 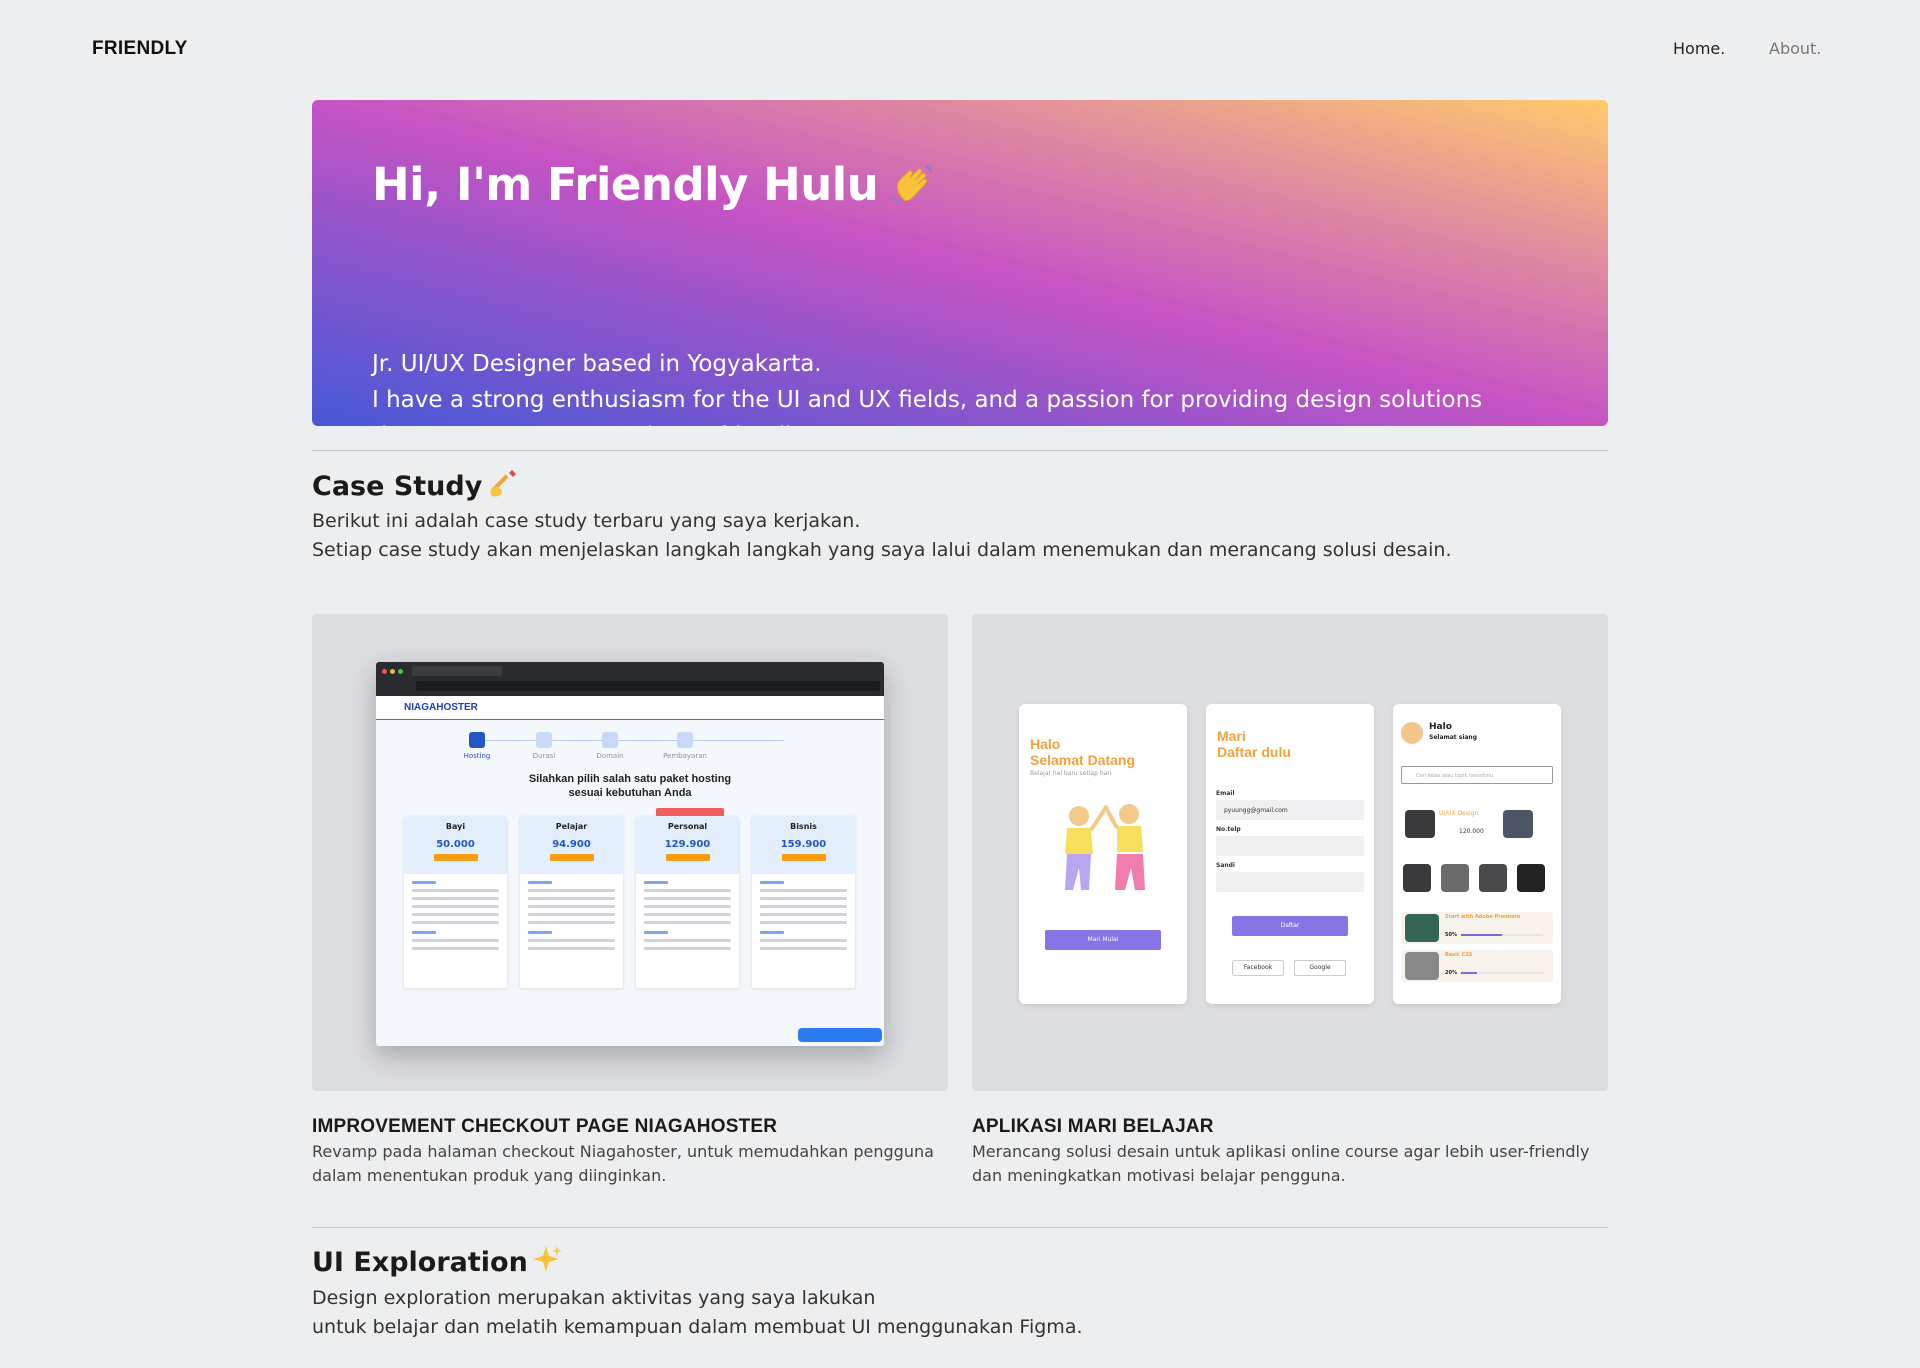 I want to click on home-subgreeting: Selamat siang, so click(x=1453, y=737).